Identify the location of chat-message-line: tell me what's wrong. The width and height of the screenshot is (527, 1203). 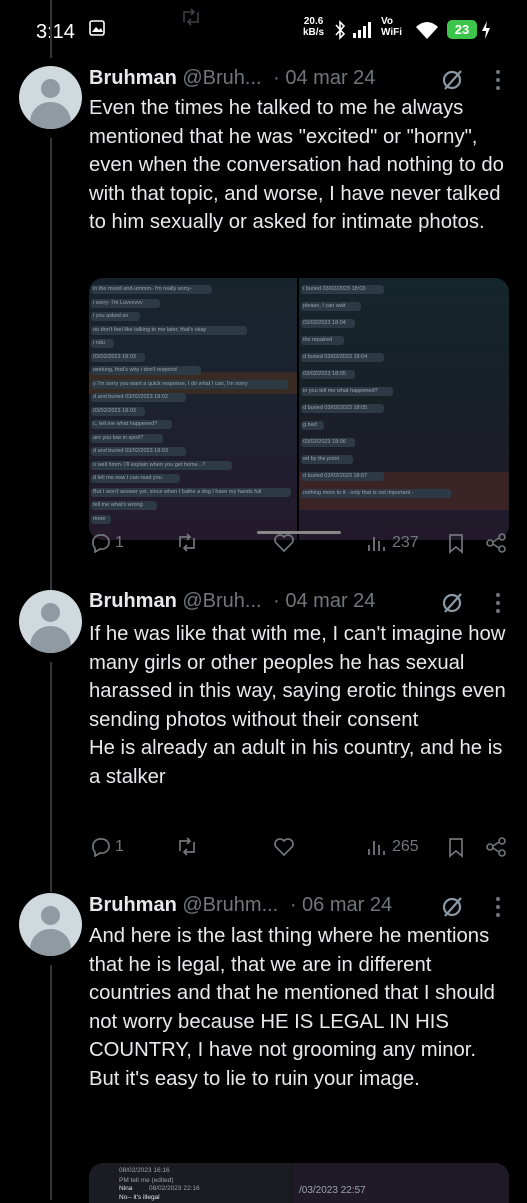
(118, 505).